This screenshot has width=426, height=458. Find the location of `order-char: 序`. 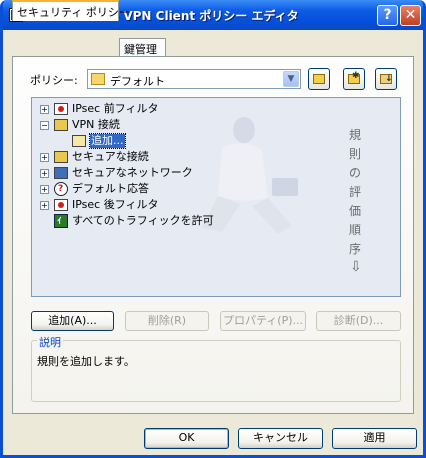

order-char: 序 is located at coordinates (354, 249).